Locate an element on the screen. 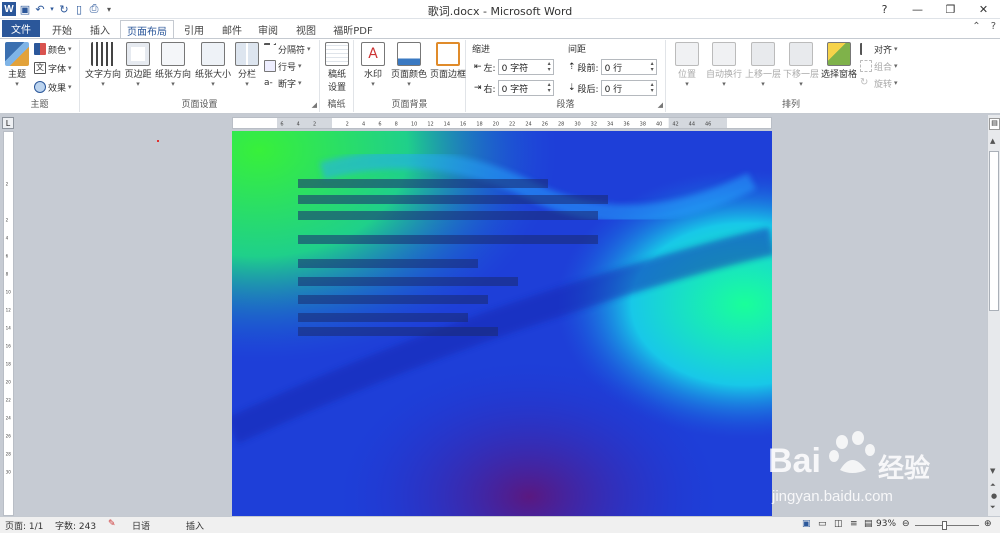 This screenshot has height=533, width=1000. tab-review: 审阅 is located at coordinates (268, 29).